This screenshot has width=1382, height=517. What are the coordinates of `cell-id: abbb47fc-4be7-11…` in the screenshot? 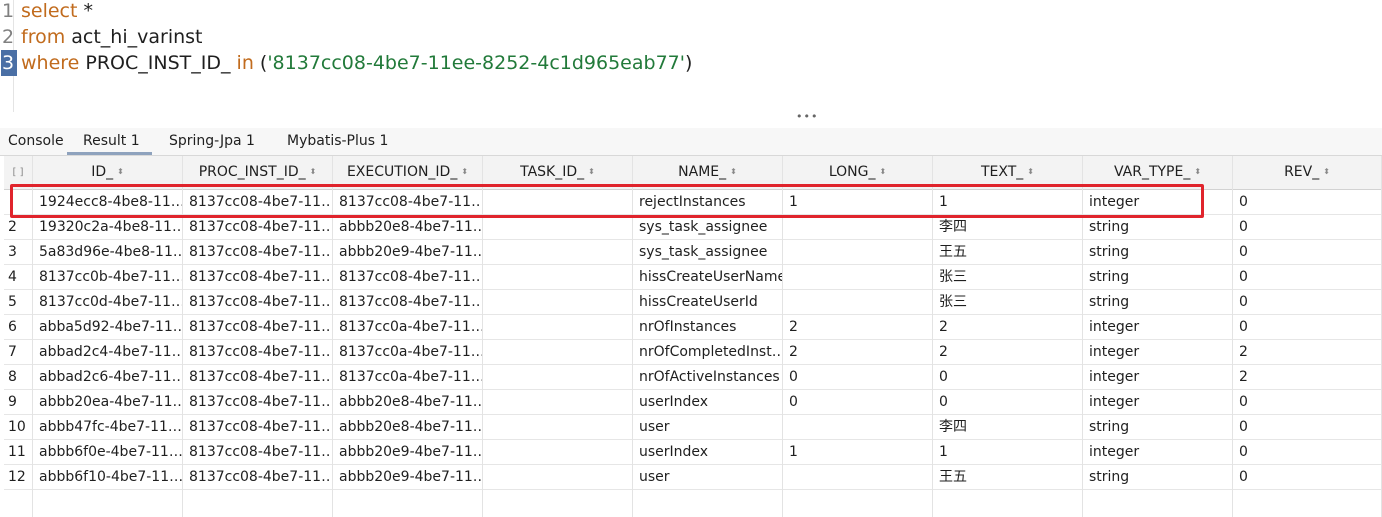 It's located at (108, 427).